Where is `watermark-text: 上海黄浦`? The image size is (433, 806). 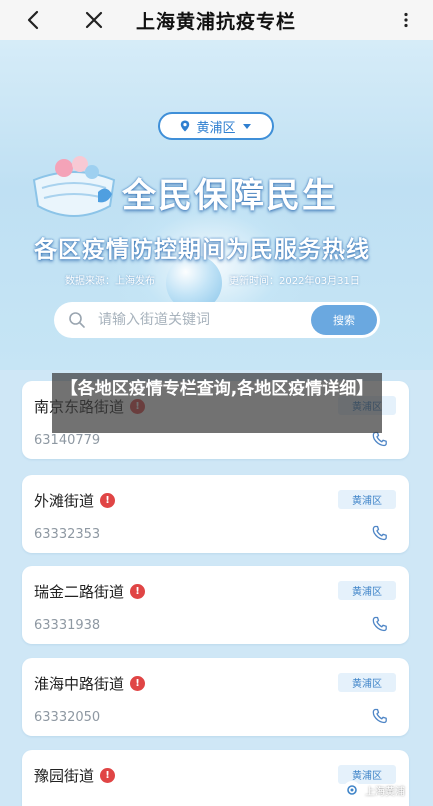 watermark-text: 上海黄浦 is located at coordinates (385, 792).